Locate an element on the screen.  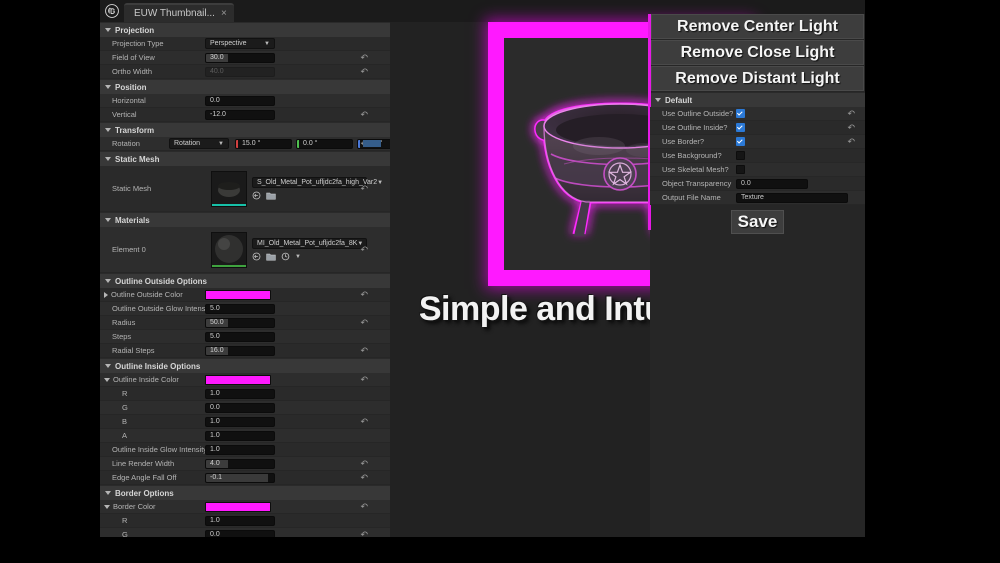
details-category-transform: Transform is located at coordinates (245, 129).